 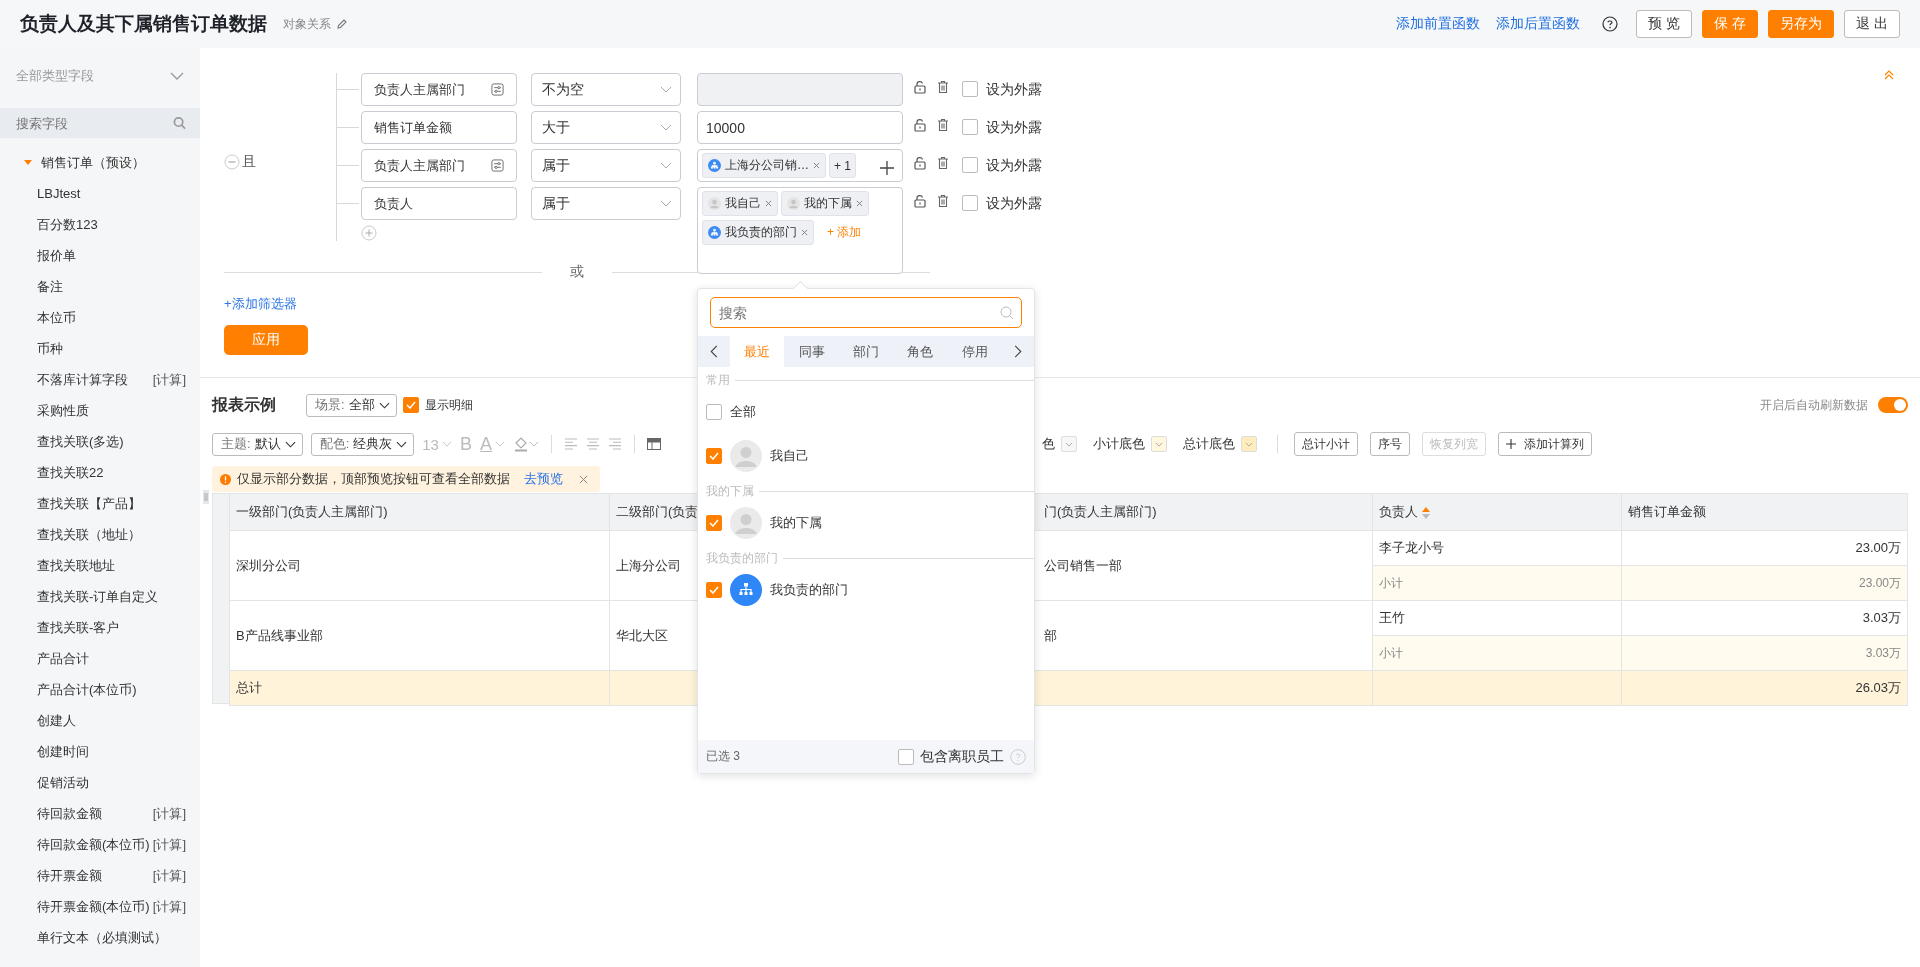 What do you see at coordinates (98, 596) in the screenshot?
I see `field-item: 查找关联-订单自定义` at bounding box center [98, 596].